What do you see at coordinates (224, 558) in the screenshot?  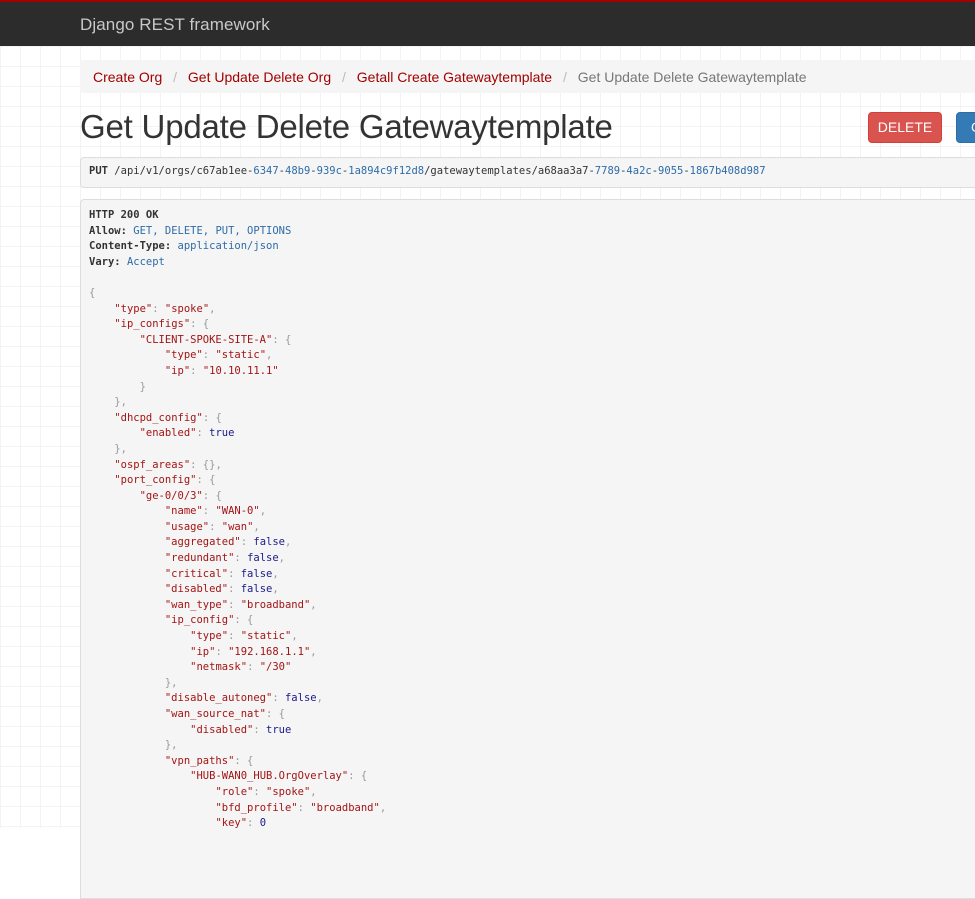 I see `json-line: "redundant": false,` at bounding box center [224, 558].